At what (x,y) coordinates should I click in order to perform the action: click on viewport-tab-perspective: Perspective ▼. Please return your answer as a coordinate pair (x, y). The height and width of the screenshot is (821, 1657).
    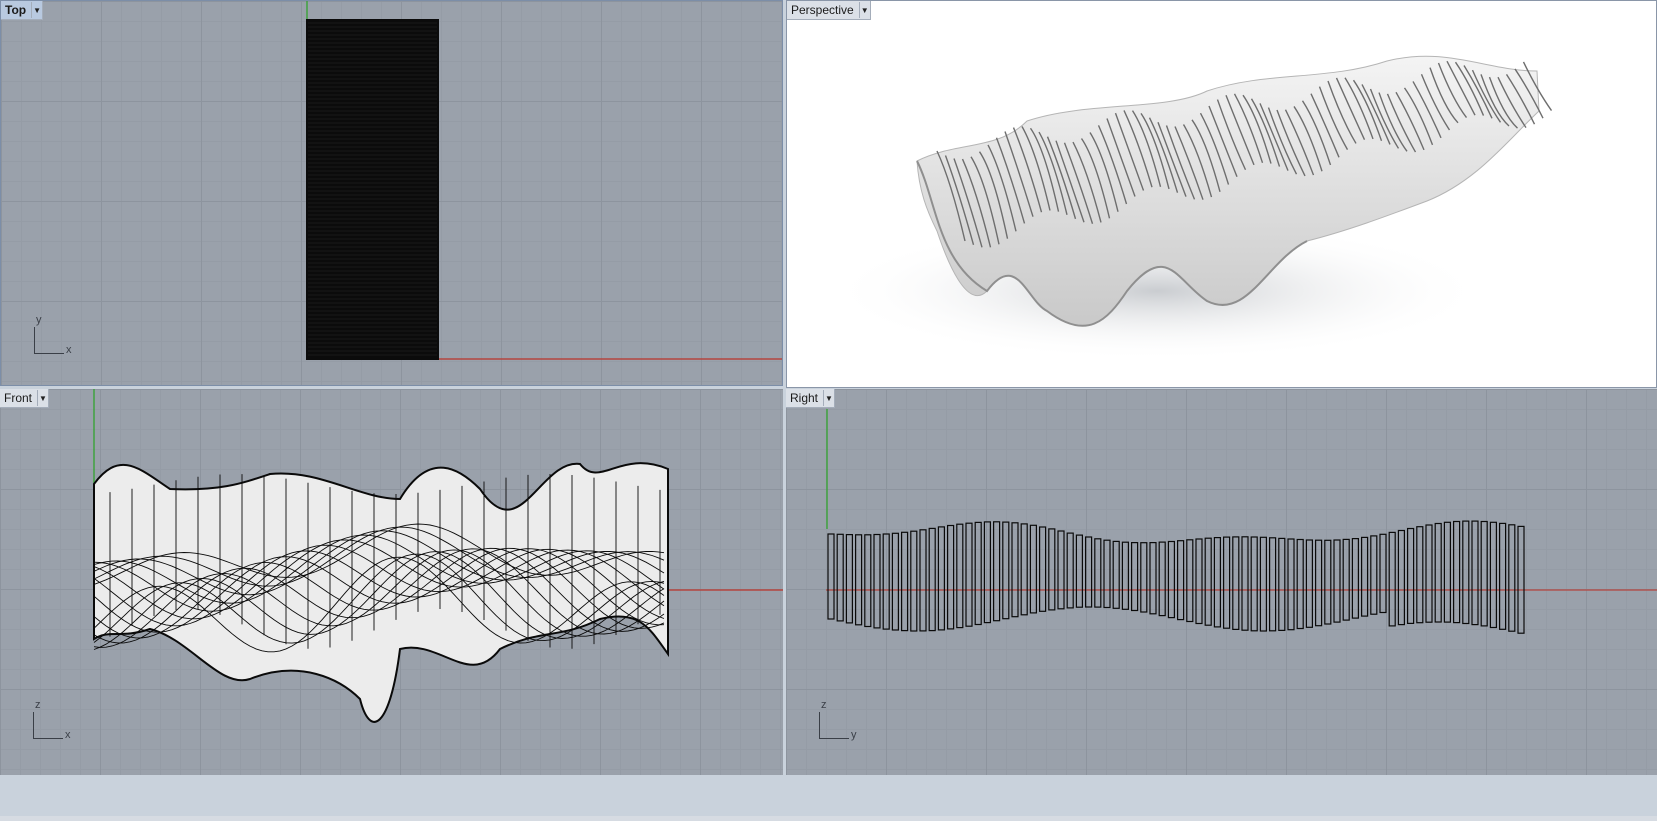
    Looking at the image, I should click on (829, 10).